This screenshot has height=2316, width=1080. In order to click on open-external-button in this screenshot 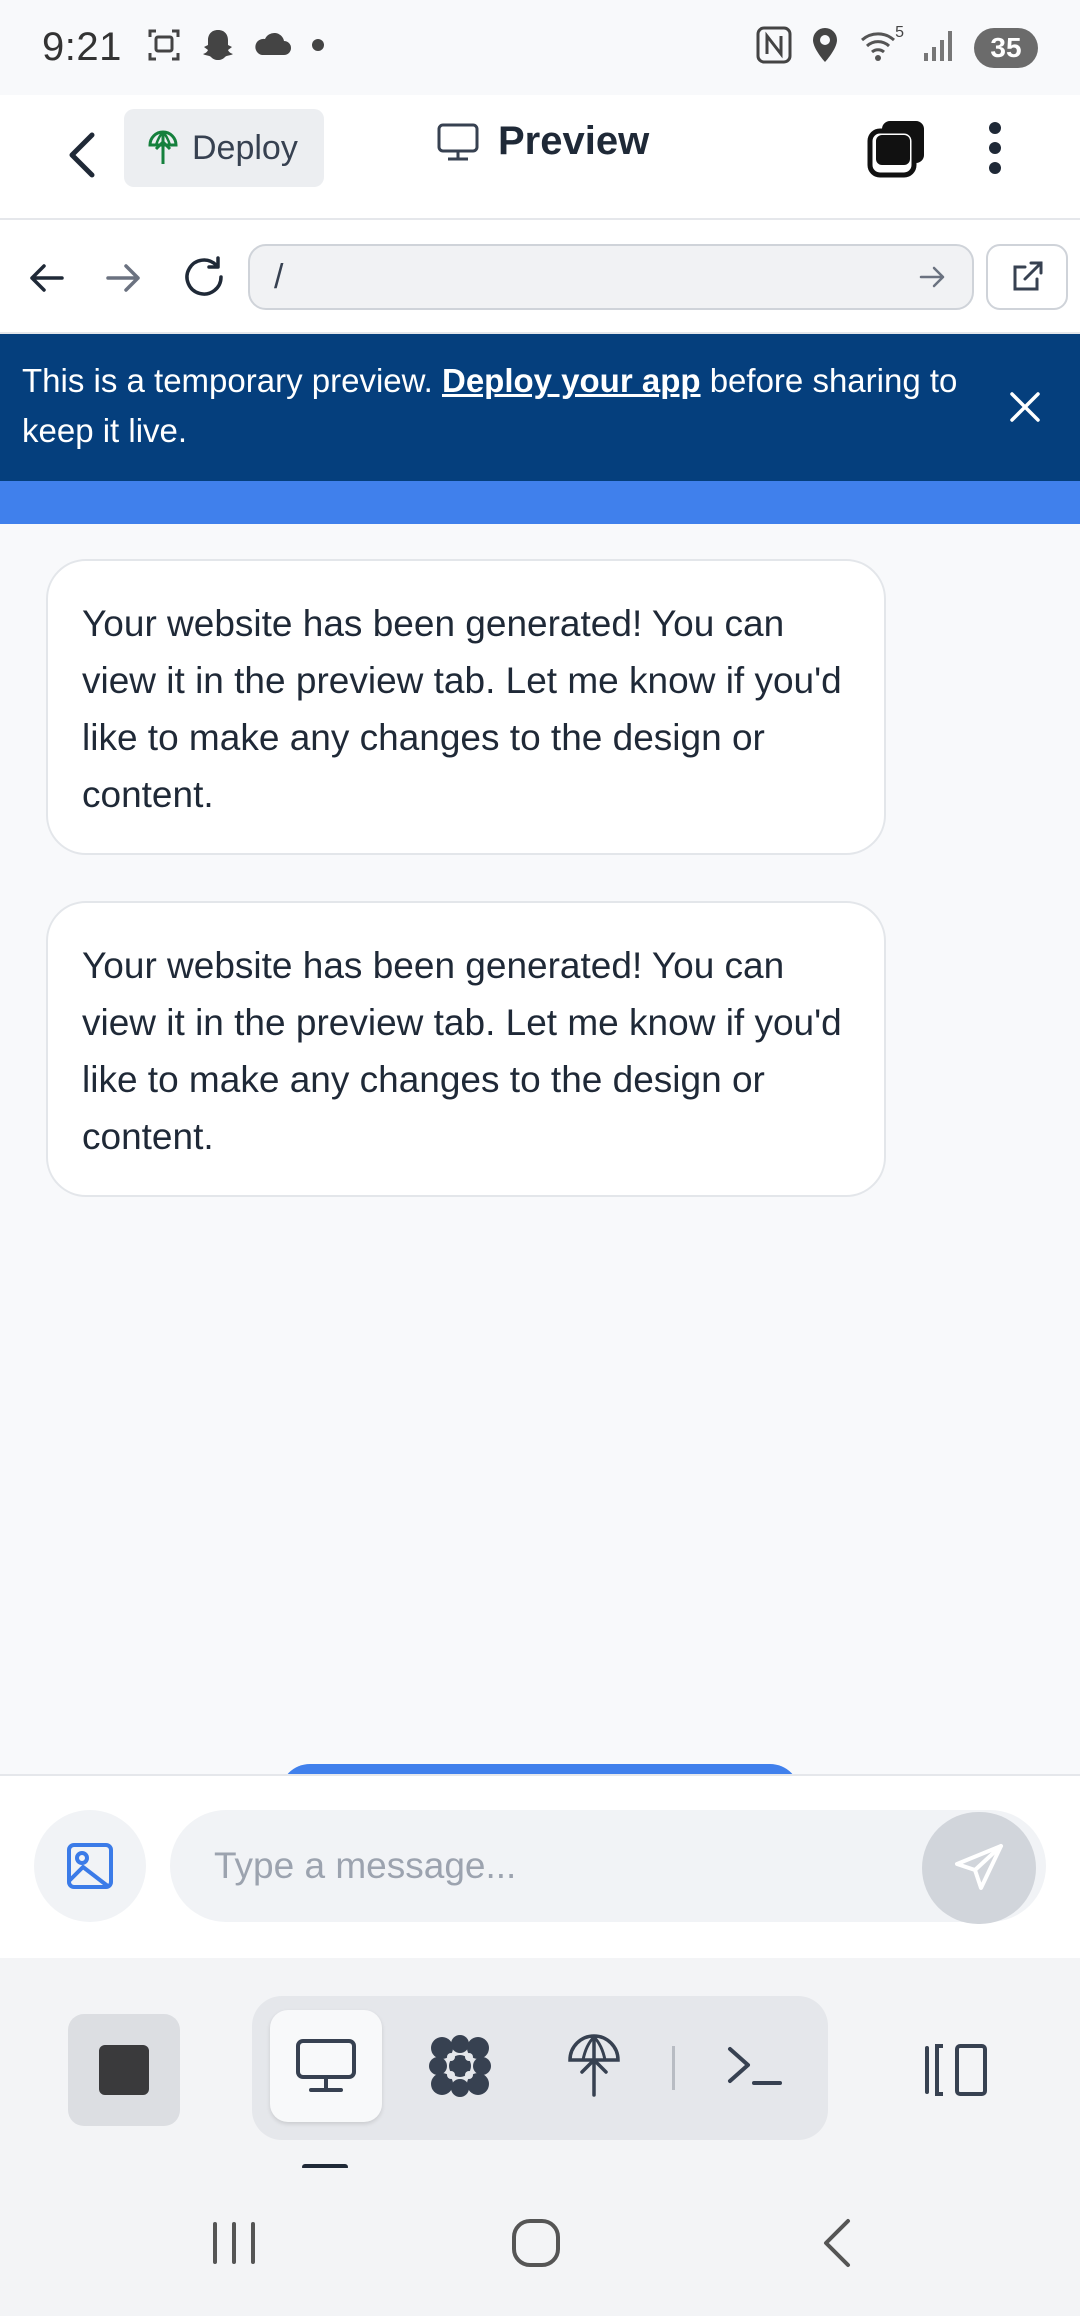, I will do `click(1027, 277)`.